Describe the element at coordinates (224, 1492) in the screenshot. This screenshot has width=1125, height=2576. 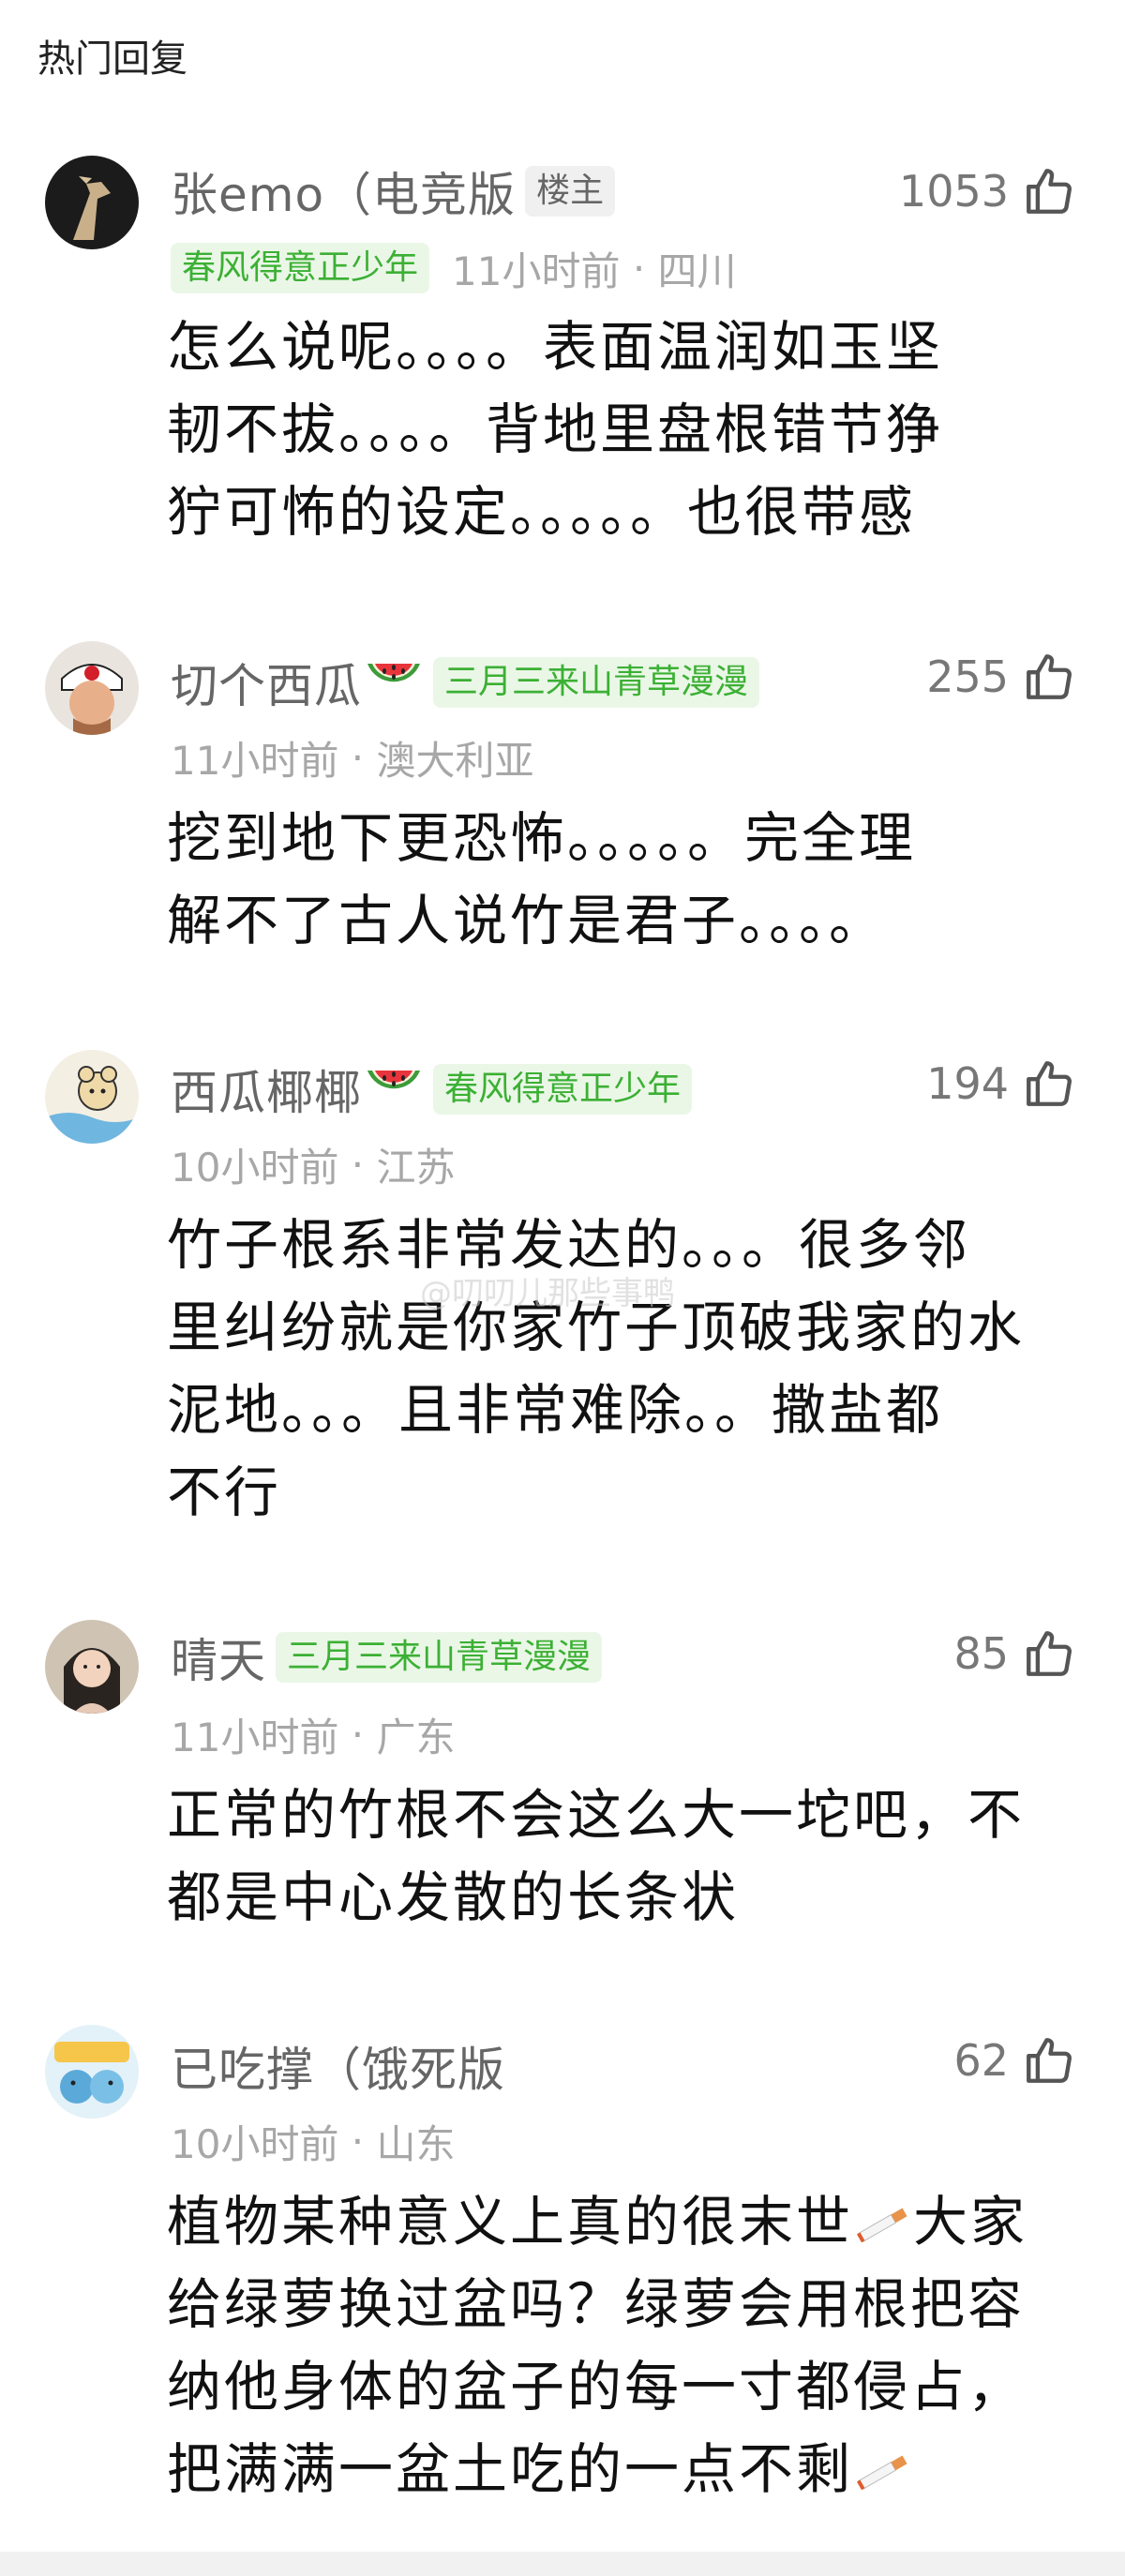
I see `comment-line: 不行` at that location.